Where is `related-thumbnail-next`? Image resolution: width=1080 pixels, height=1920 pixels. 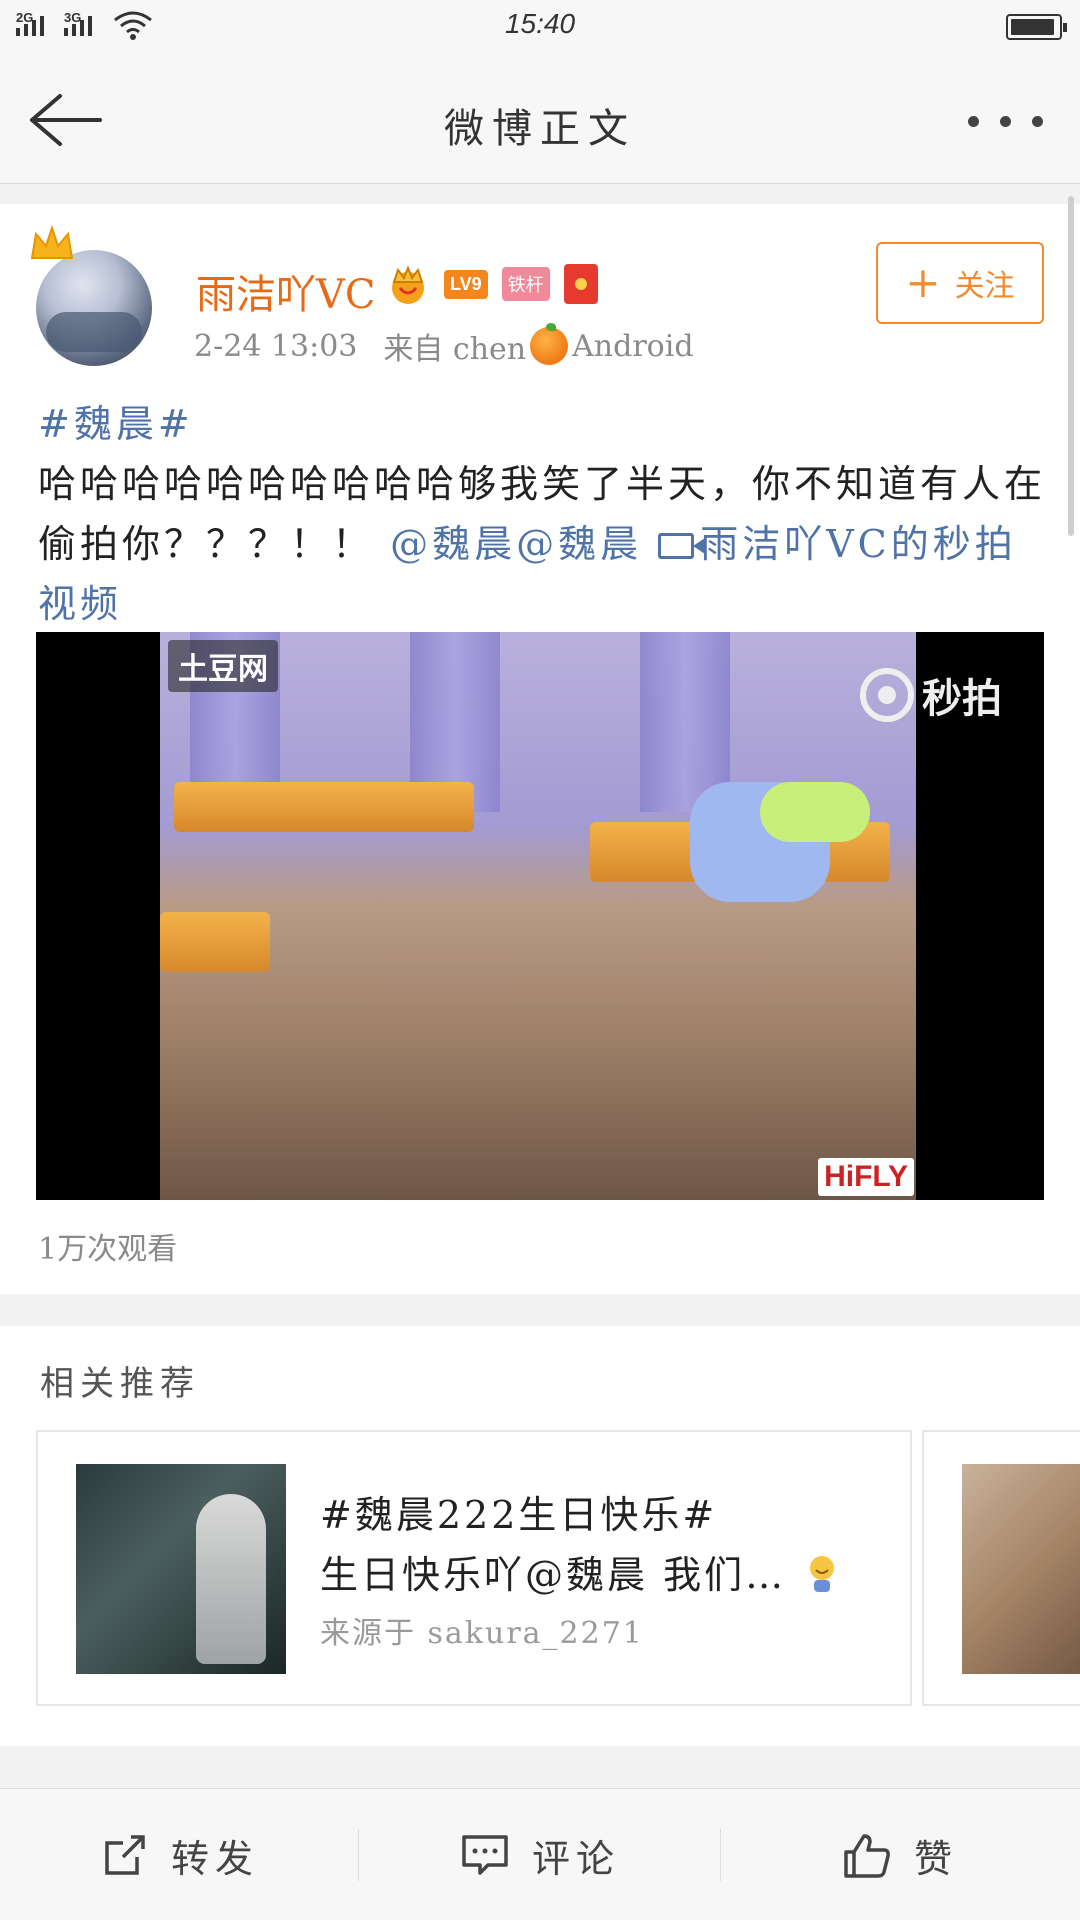 related-thumbnail-next is located at coordinates (1021, 1569).